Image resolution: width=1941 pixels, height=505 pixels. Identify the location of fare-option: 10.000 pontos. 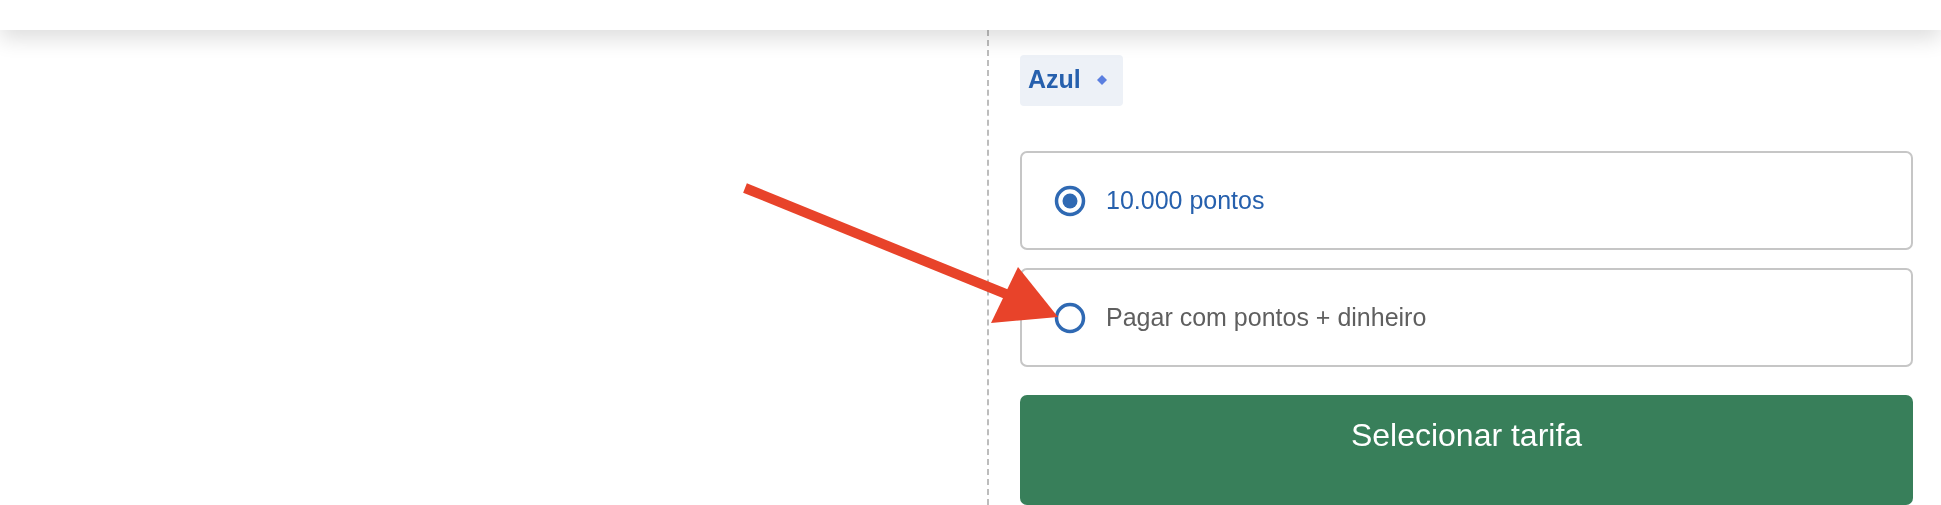
(1466, 200).